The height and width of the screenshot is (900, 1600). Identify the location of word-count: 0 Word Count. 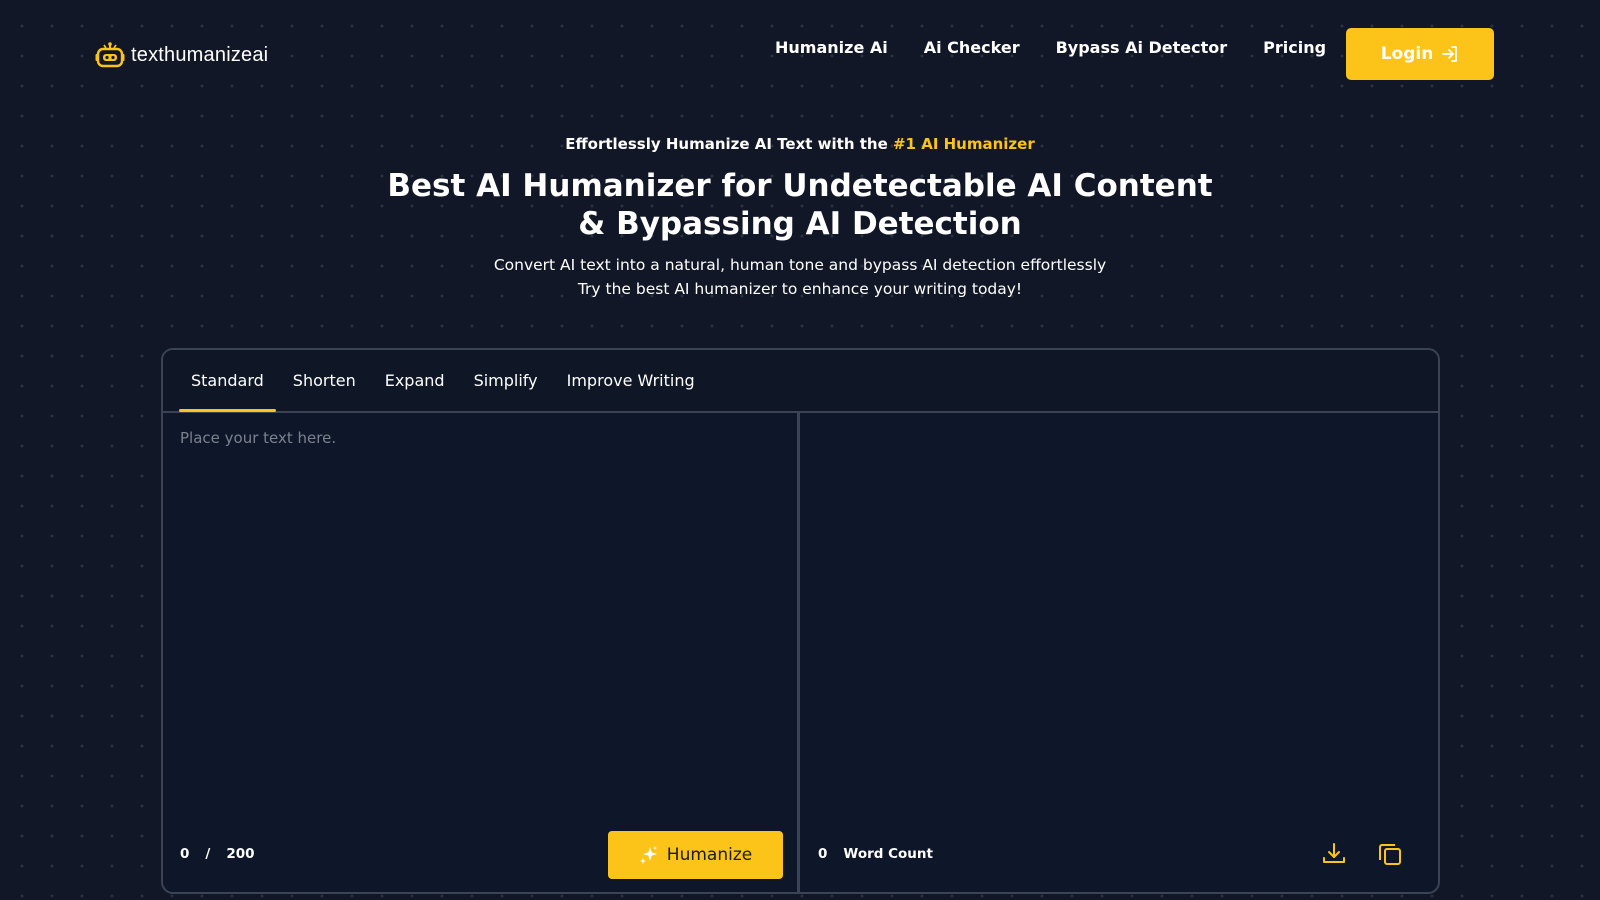
(875, 854).